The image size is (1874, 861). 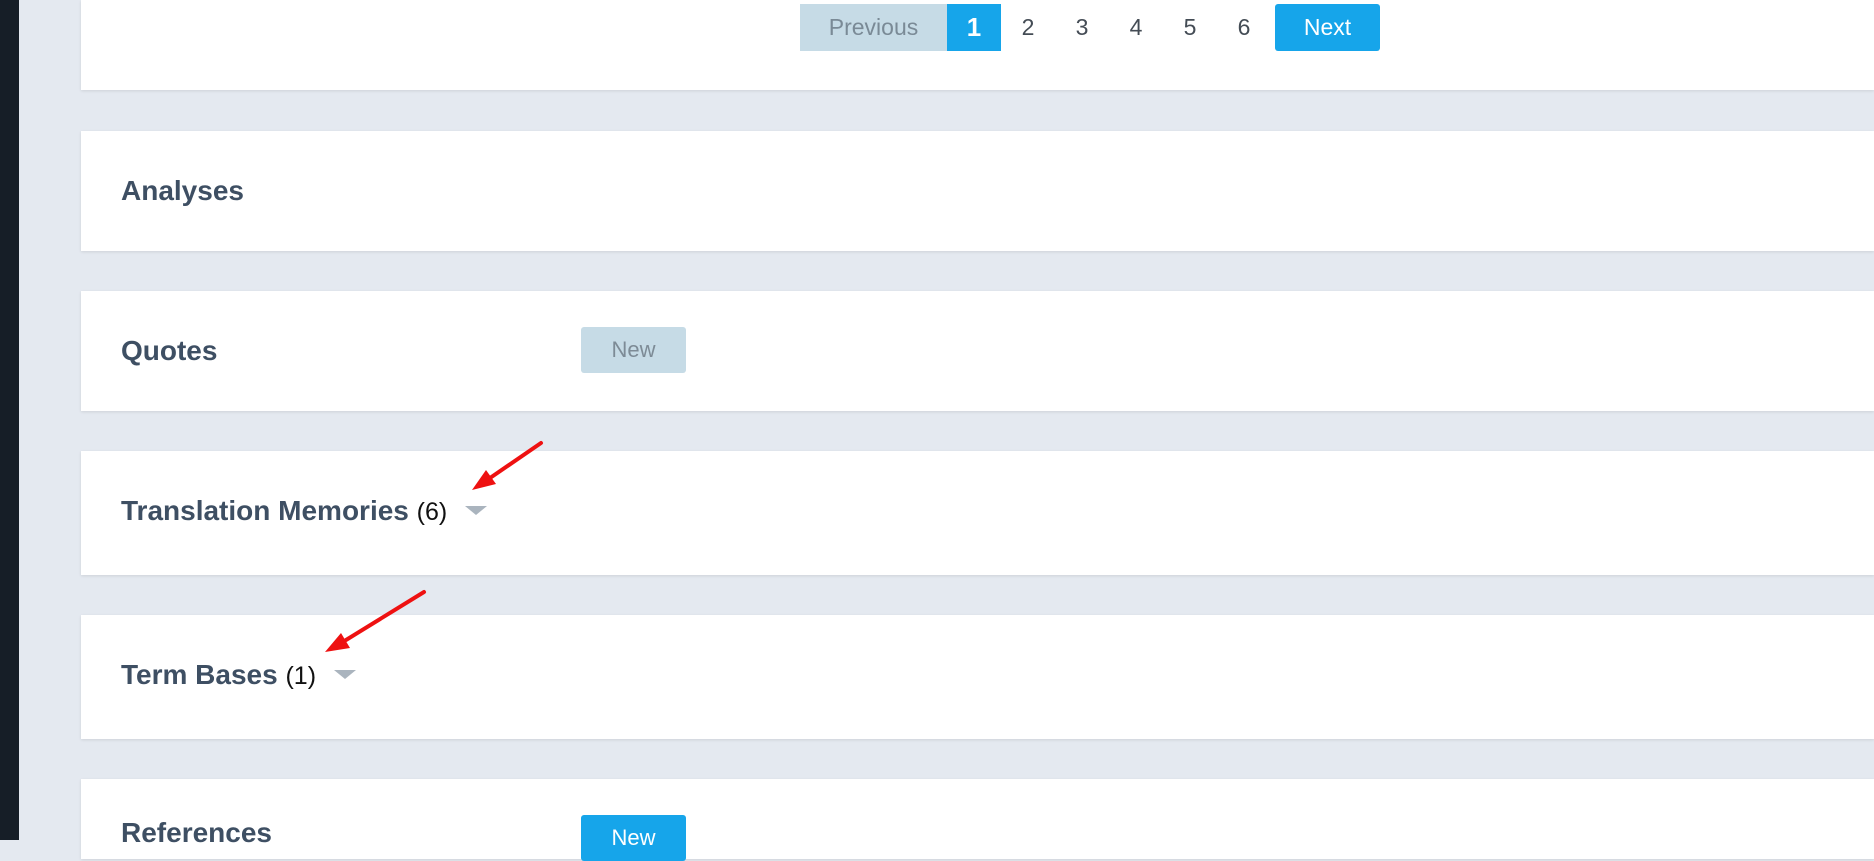 What do you see at coordinates (196, 832) in the screenshot?
I see `references-title: References` at bounding box center [196, 832].